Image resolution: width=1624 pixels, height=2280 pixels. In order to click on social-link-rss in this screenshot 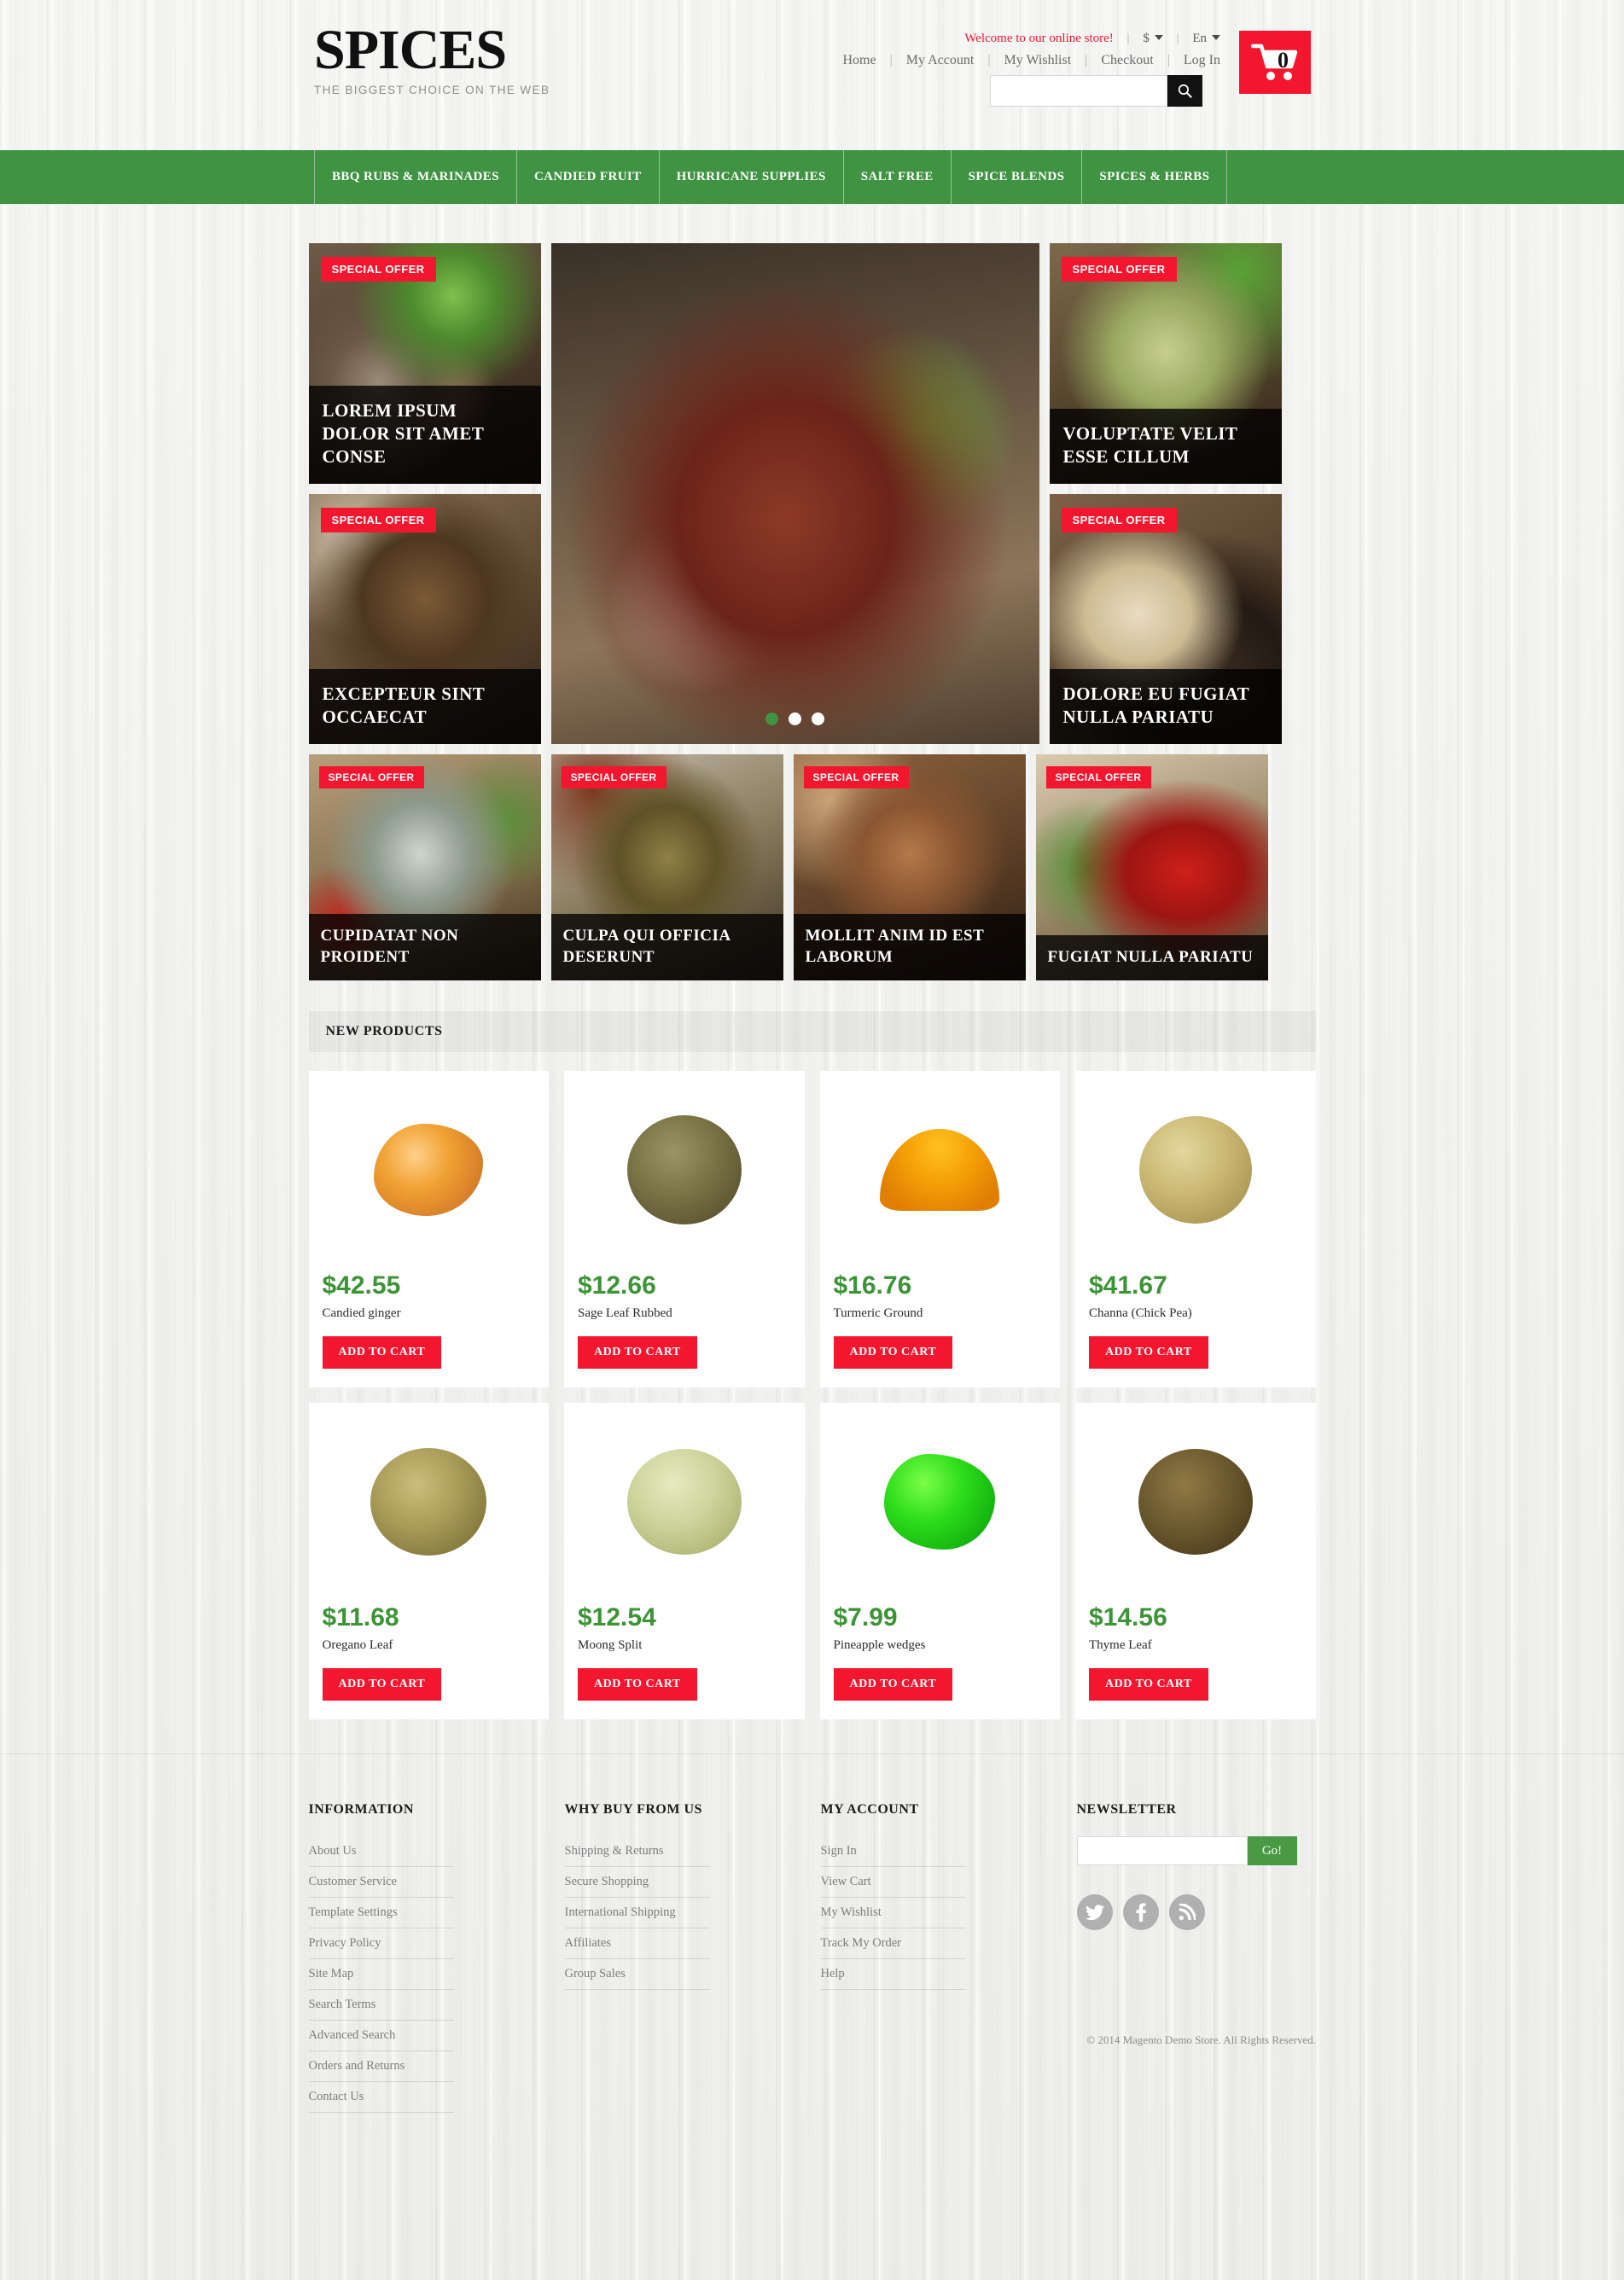, I will do `click(1186, 1912)`.